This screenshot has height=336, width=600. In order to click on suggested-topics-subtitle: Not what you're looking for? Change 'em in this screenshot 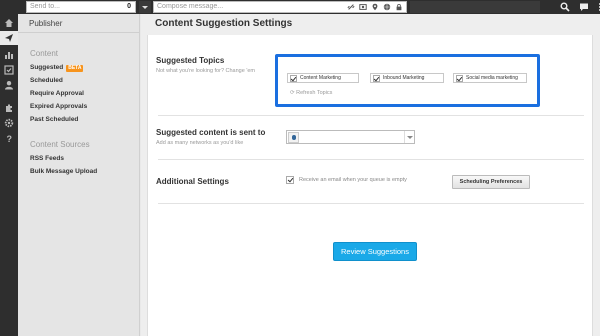, I will do `click(206, 71)`.